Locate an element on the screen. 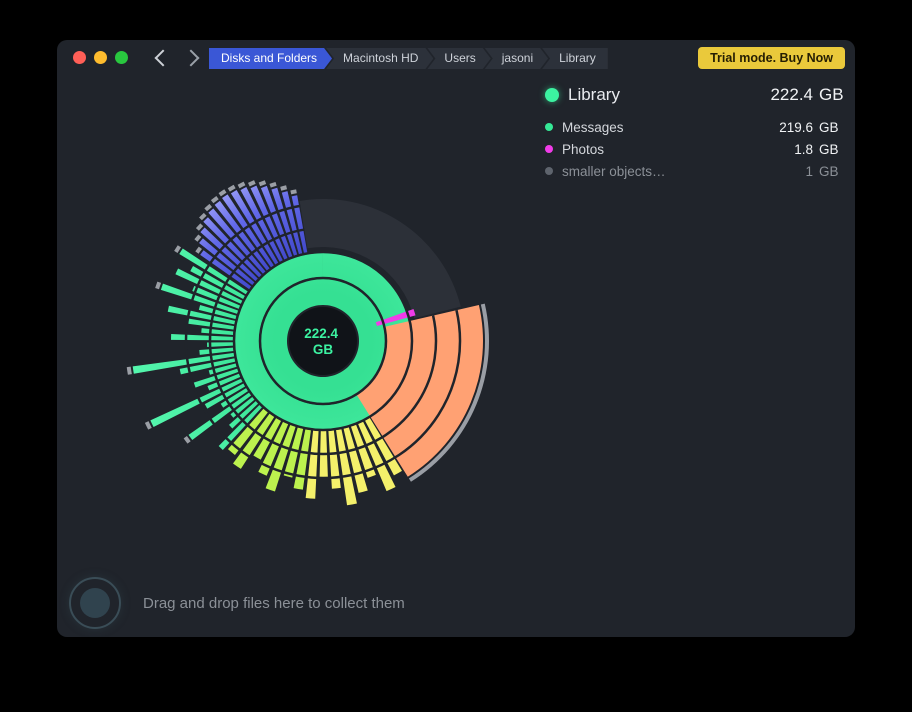 The width and height of the screenshot is (912, 712). buy-now-button: Trial mode. Buy Now is located at coordinates (771, 58).